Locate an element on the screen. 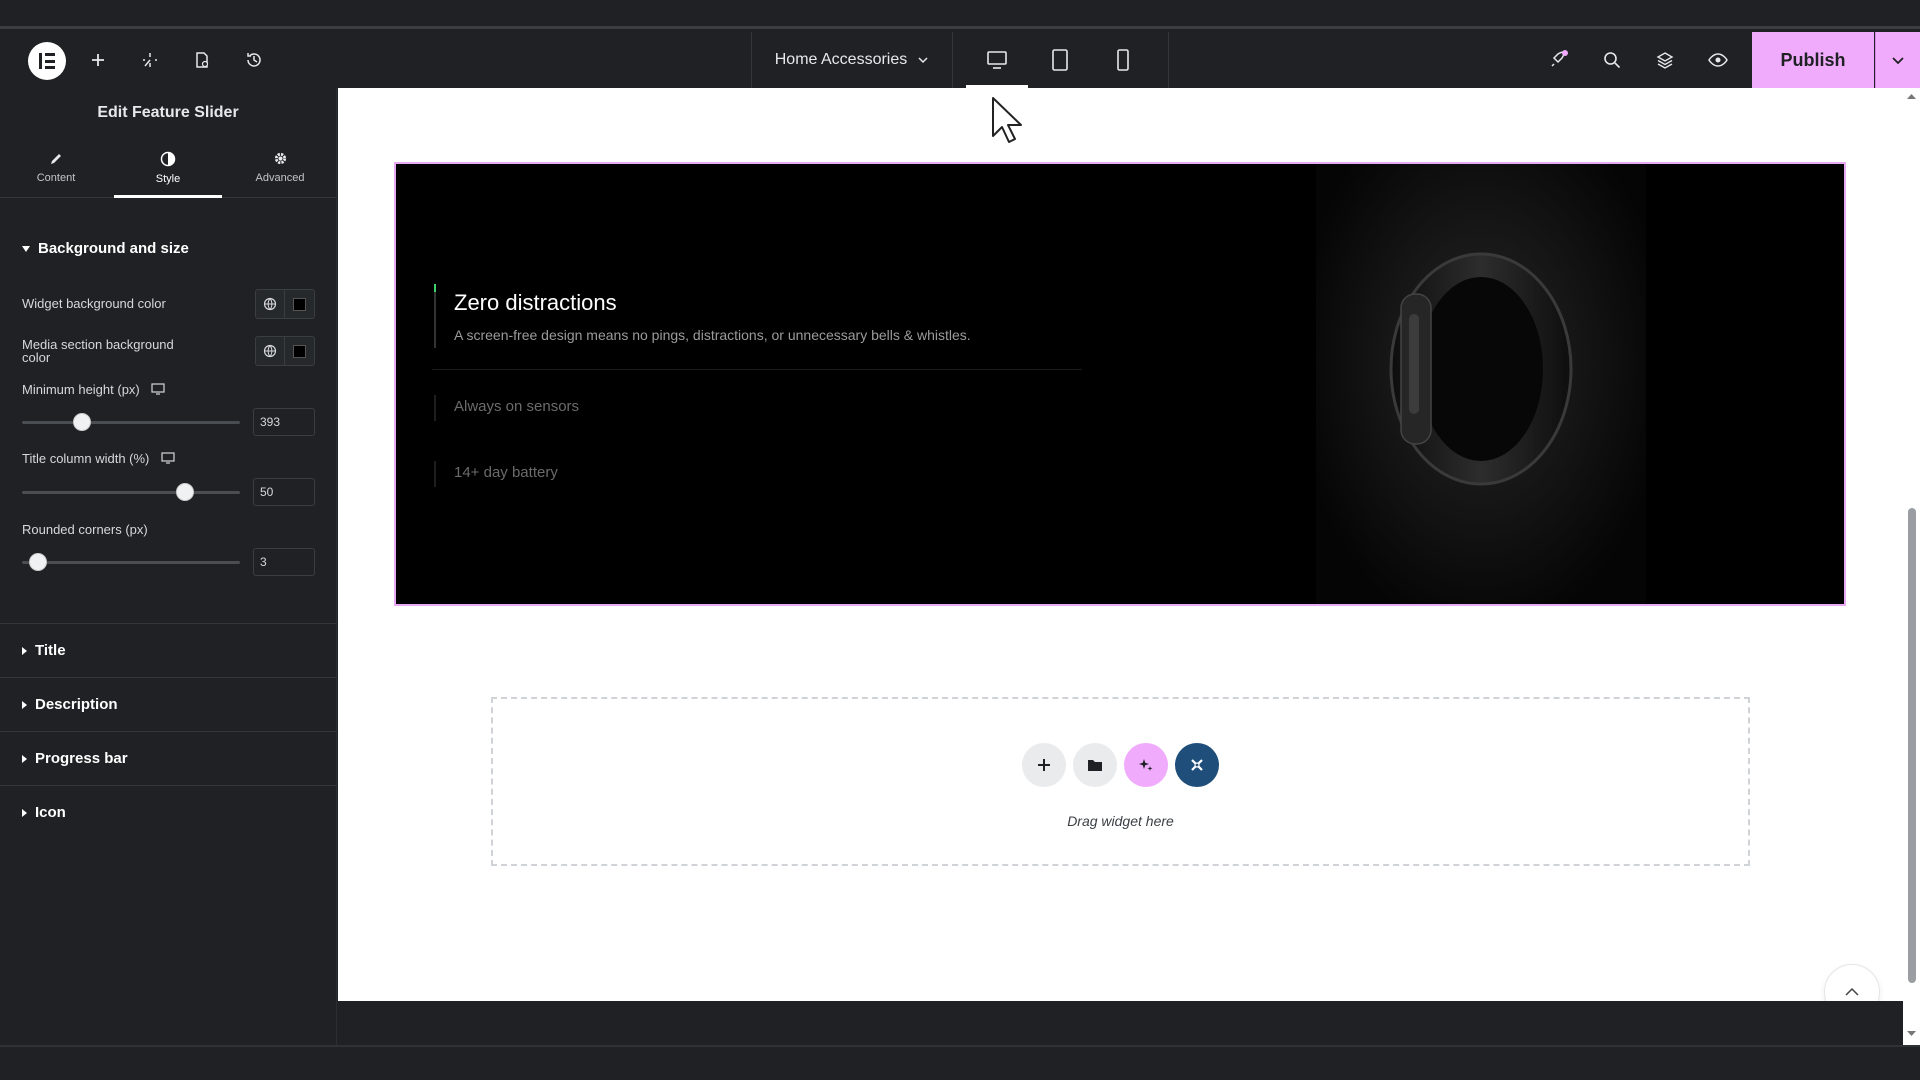 Image resolution: width=1920 pixels, height=1080 pixels. rocket-icon is located at coordinates (1559, 58).